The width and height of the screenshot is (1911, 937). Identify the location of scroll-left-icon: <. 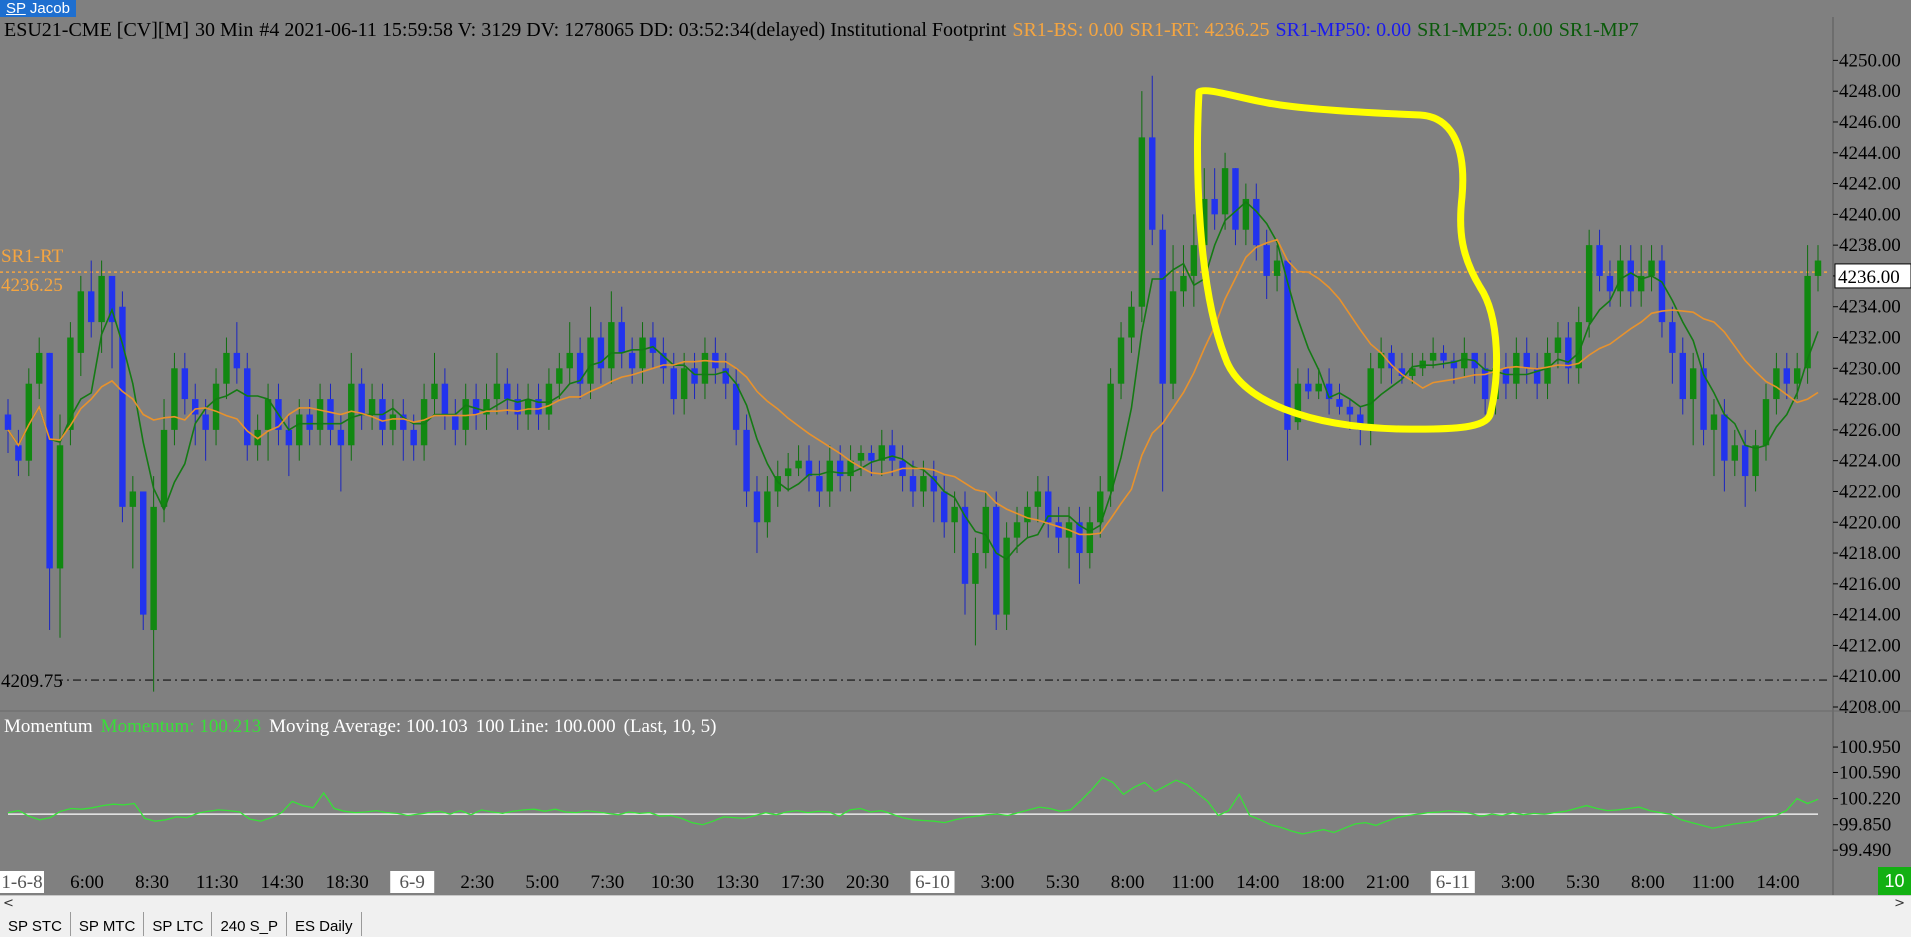
(8, 904).